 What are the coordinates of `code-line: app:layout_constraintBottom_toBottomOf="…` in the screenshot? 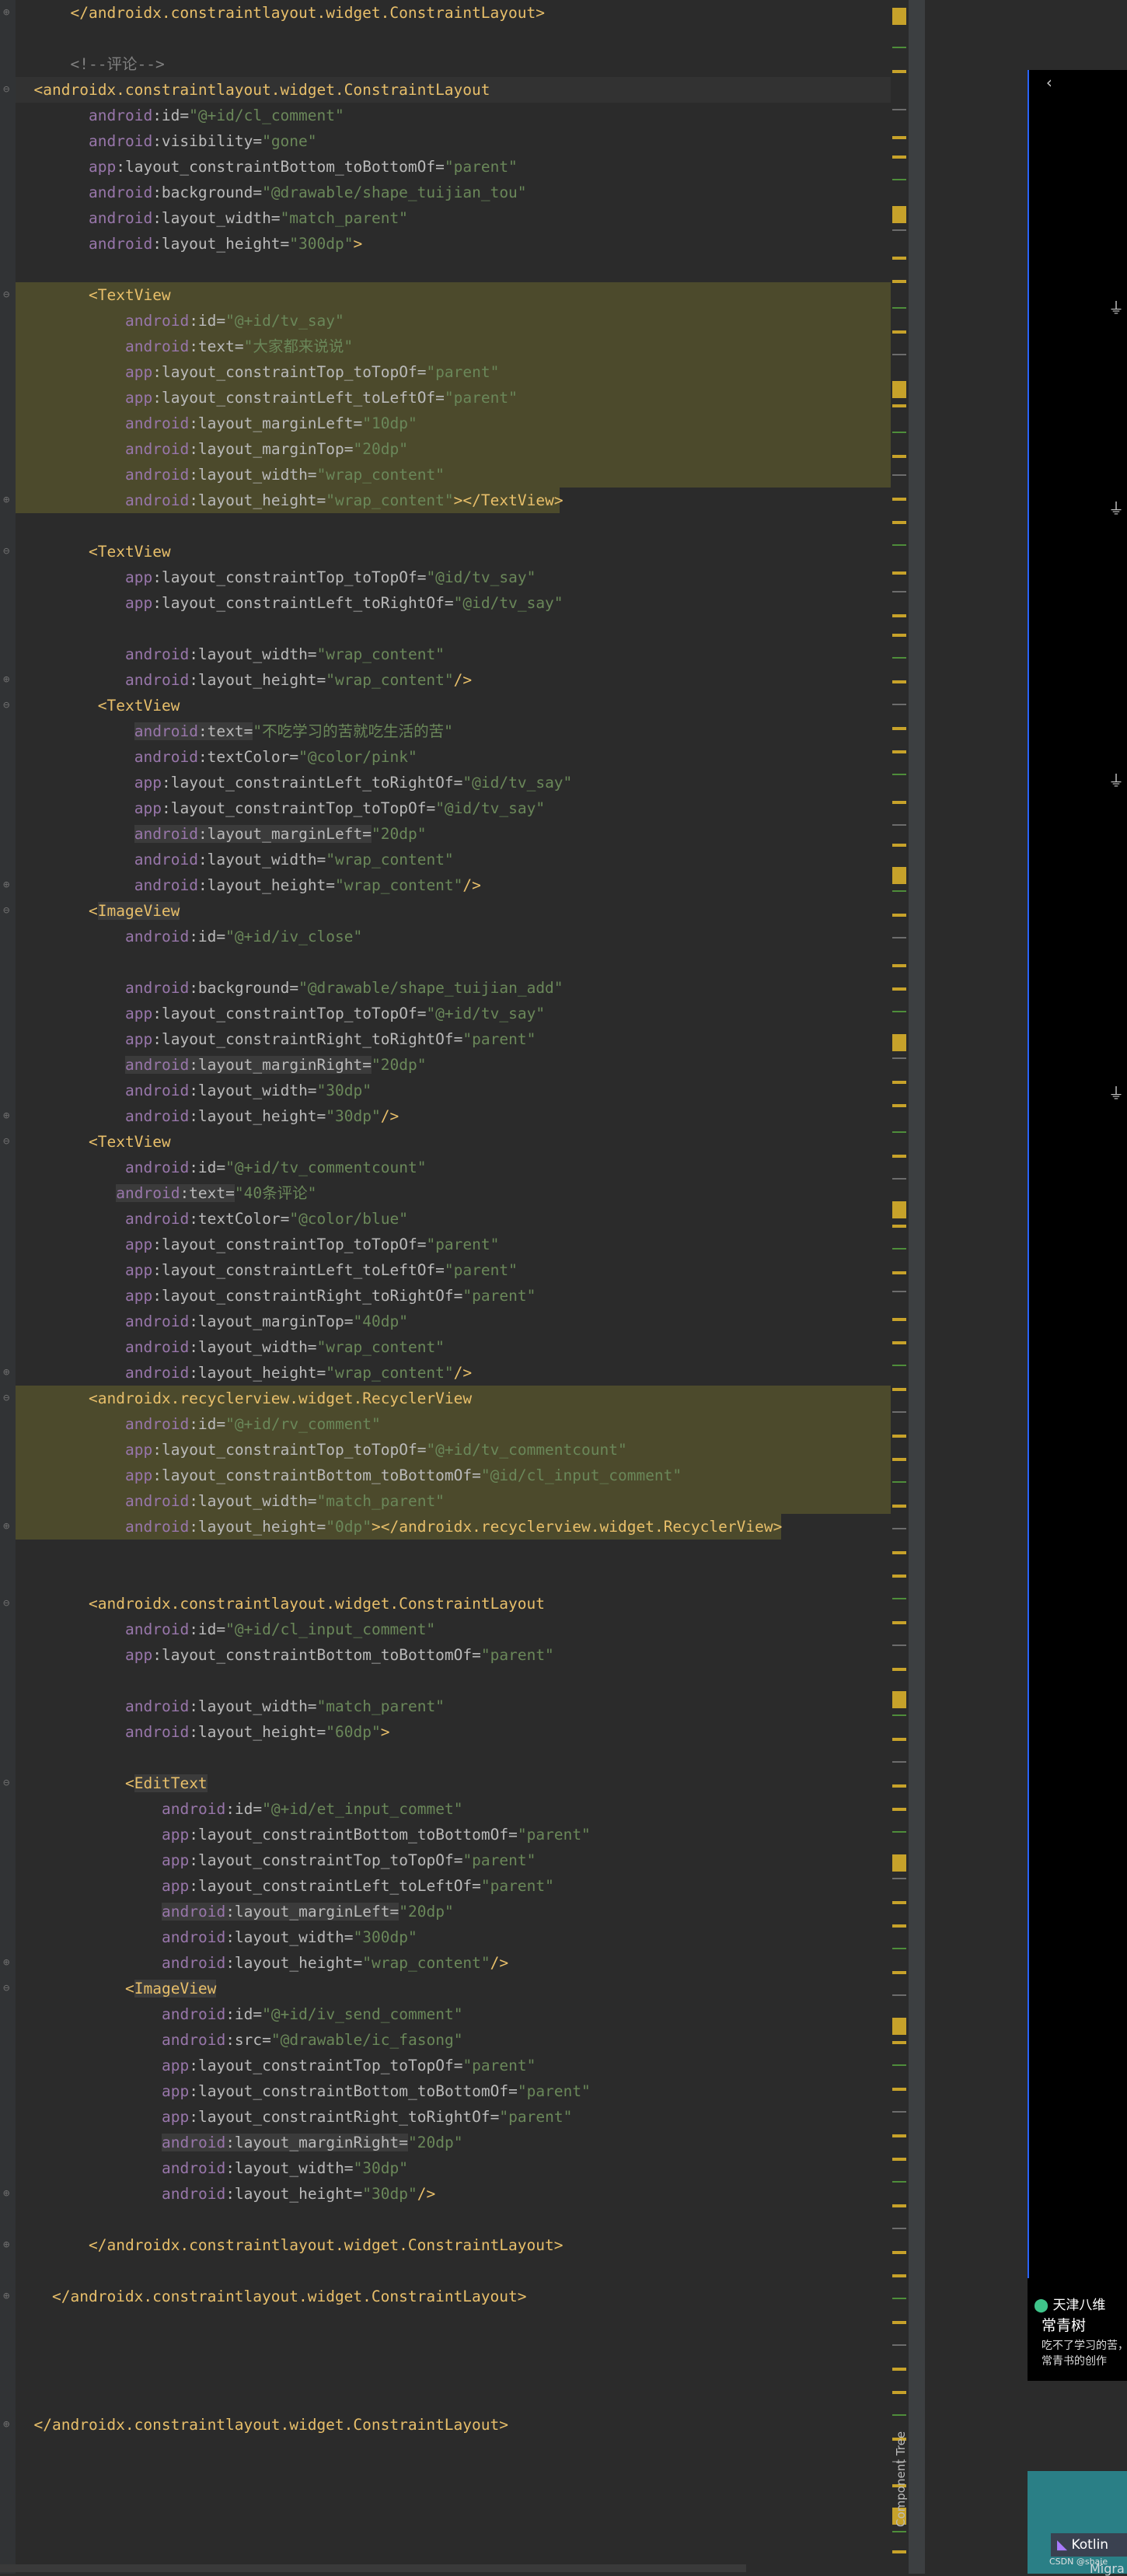 It's located at (491, 167).